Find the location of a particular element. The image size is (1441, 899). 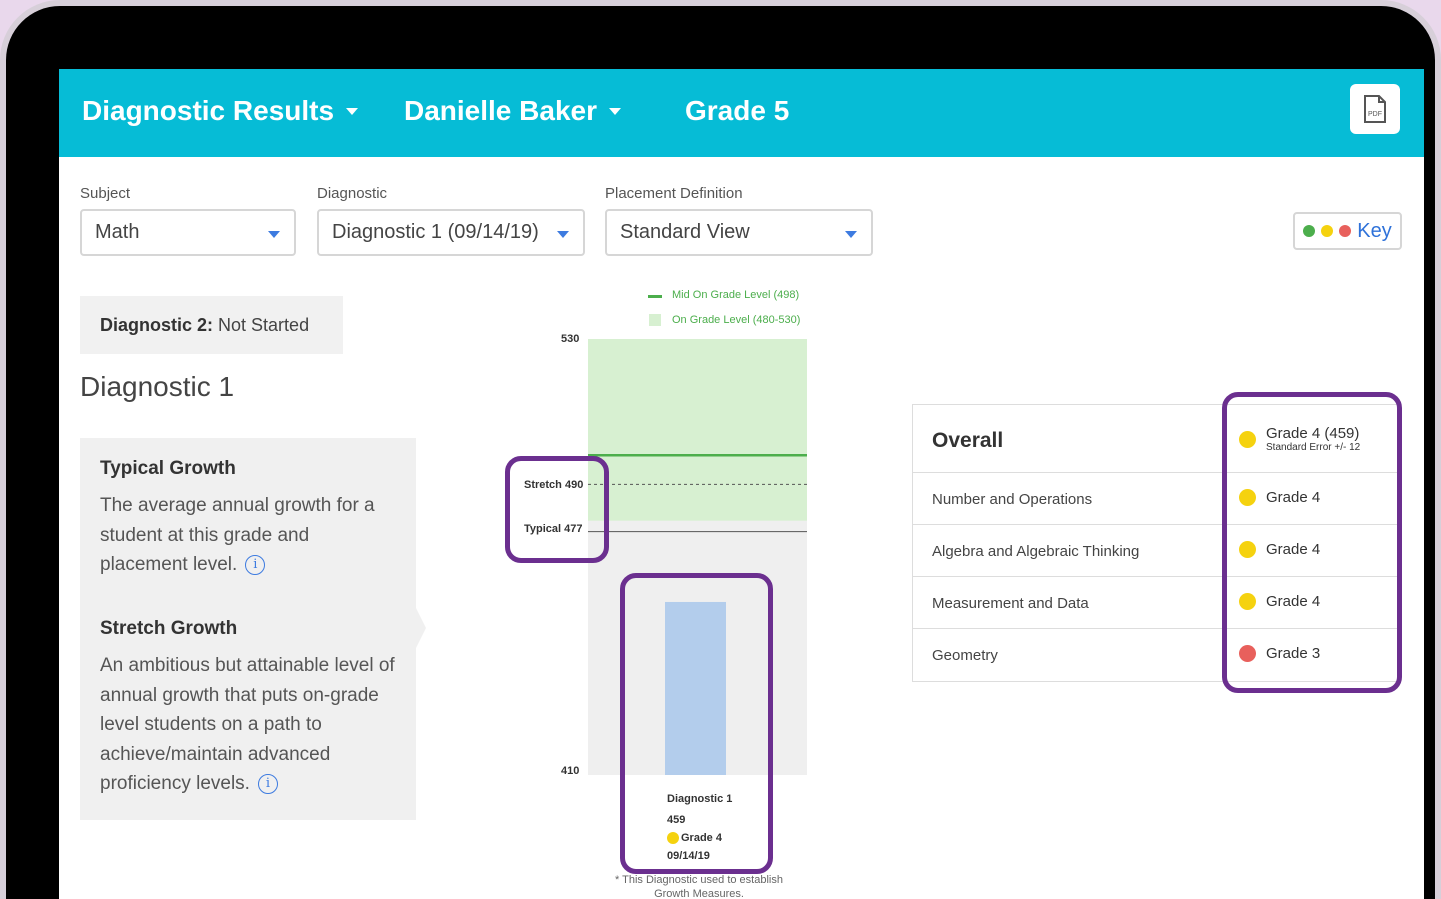

legend-mid-swatch is located at coordinates (655, 296).